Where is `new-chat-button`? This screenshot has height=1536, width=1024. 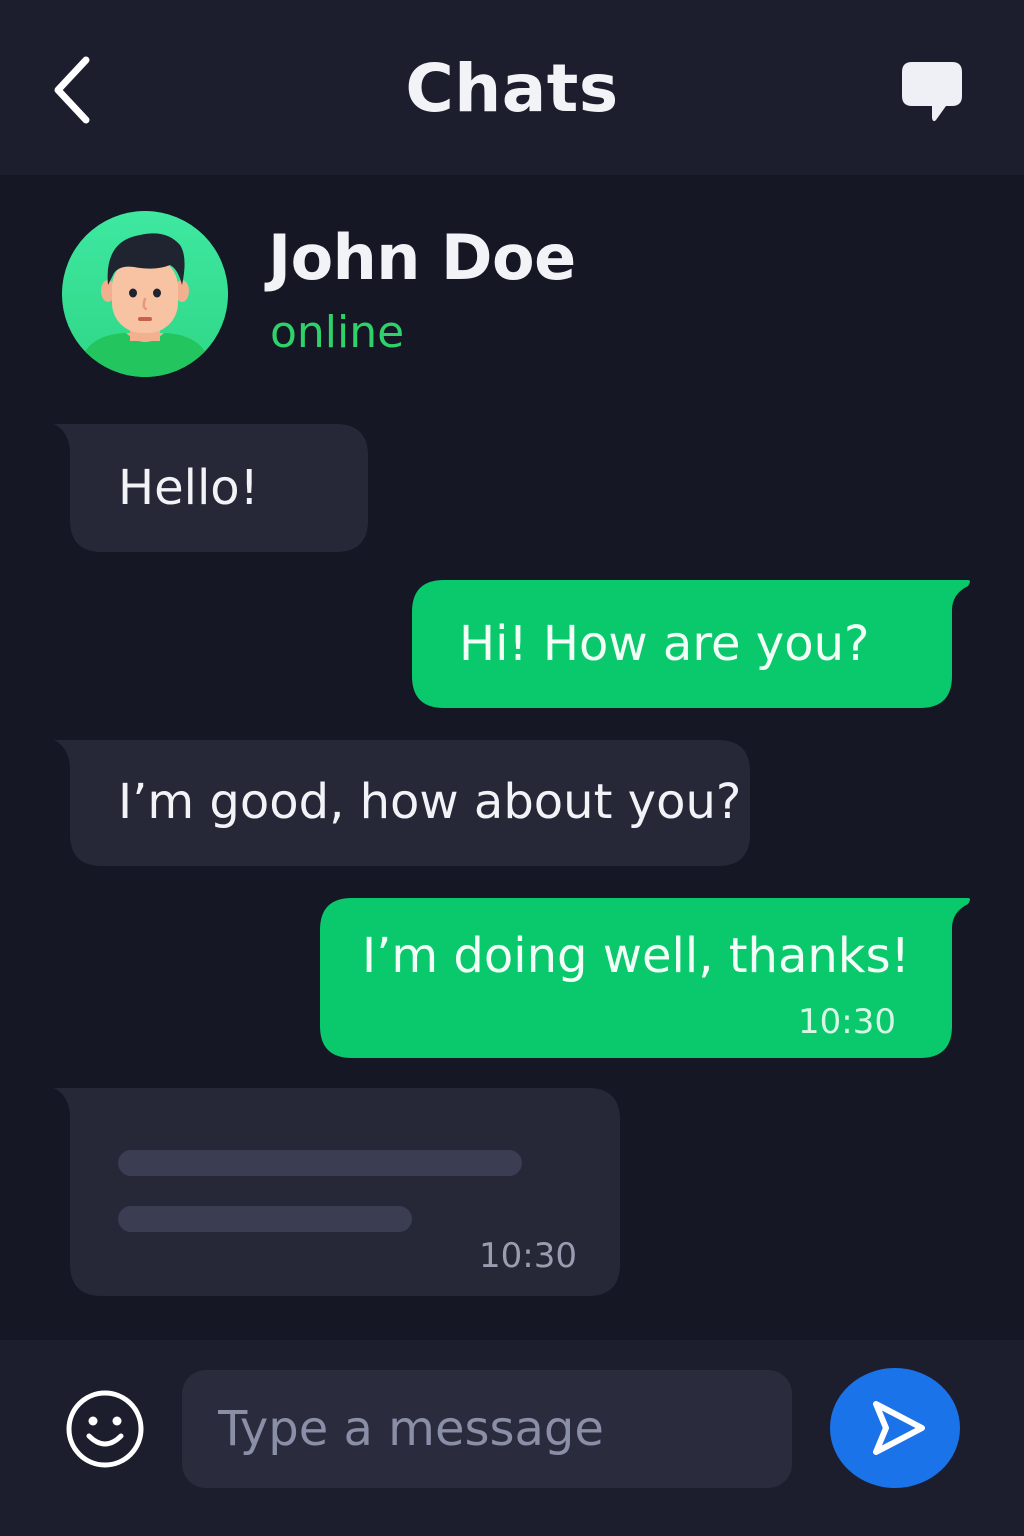 new-chat-button is located at coordinates (932, 92).